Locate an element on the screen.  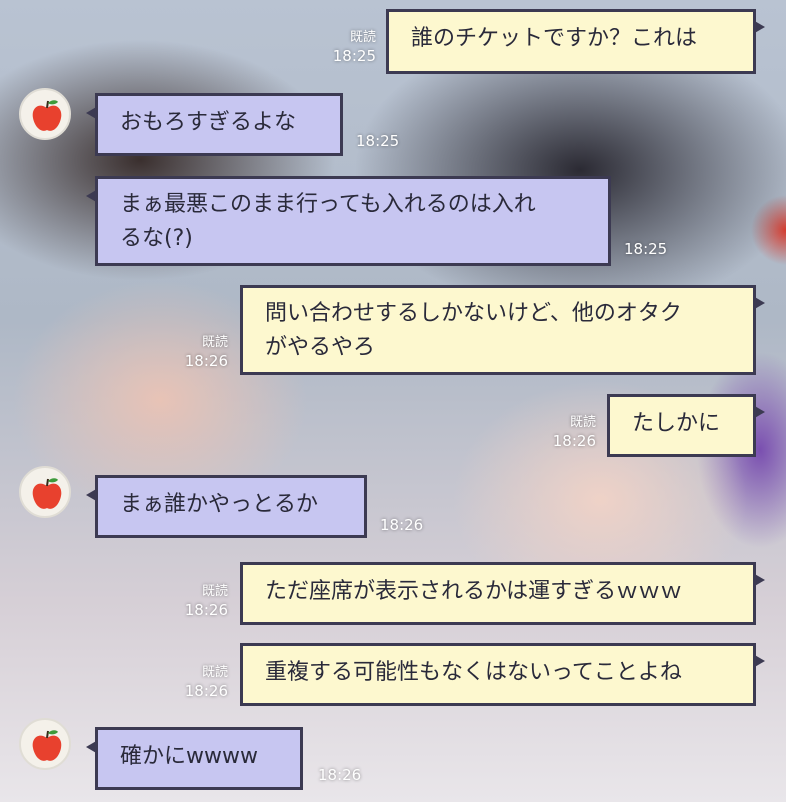
outgoing-message: ただ座席が表示されるかは運すぎるｗｗｗ is located at coordinates (502, 593).